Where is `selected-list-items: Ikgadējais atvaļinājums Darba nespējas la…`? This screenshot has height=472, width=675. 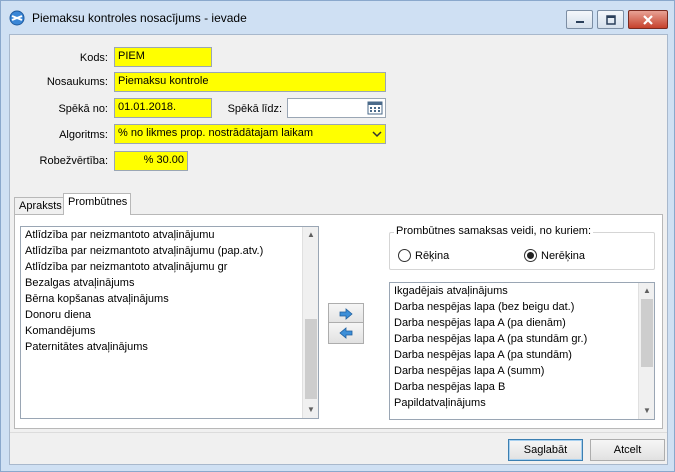 selected-list-items: Ikgadējais atvaļinājums Darba nespējas la… is located at coordinates (522, 347).